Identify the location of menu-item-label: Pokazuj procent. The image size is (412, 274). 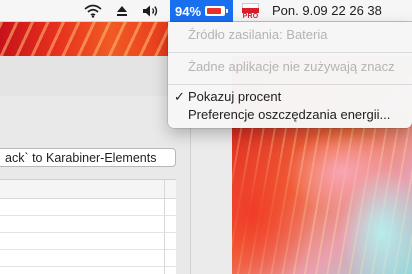
(235, 96).